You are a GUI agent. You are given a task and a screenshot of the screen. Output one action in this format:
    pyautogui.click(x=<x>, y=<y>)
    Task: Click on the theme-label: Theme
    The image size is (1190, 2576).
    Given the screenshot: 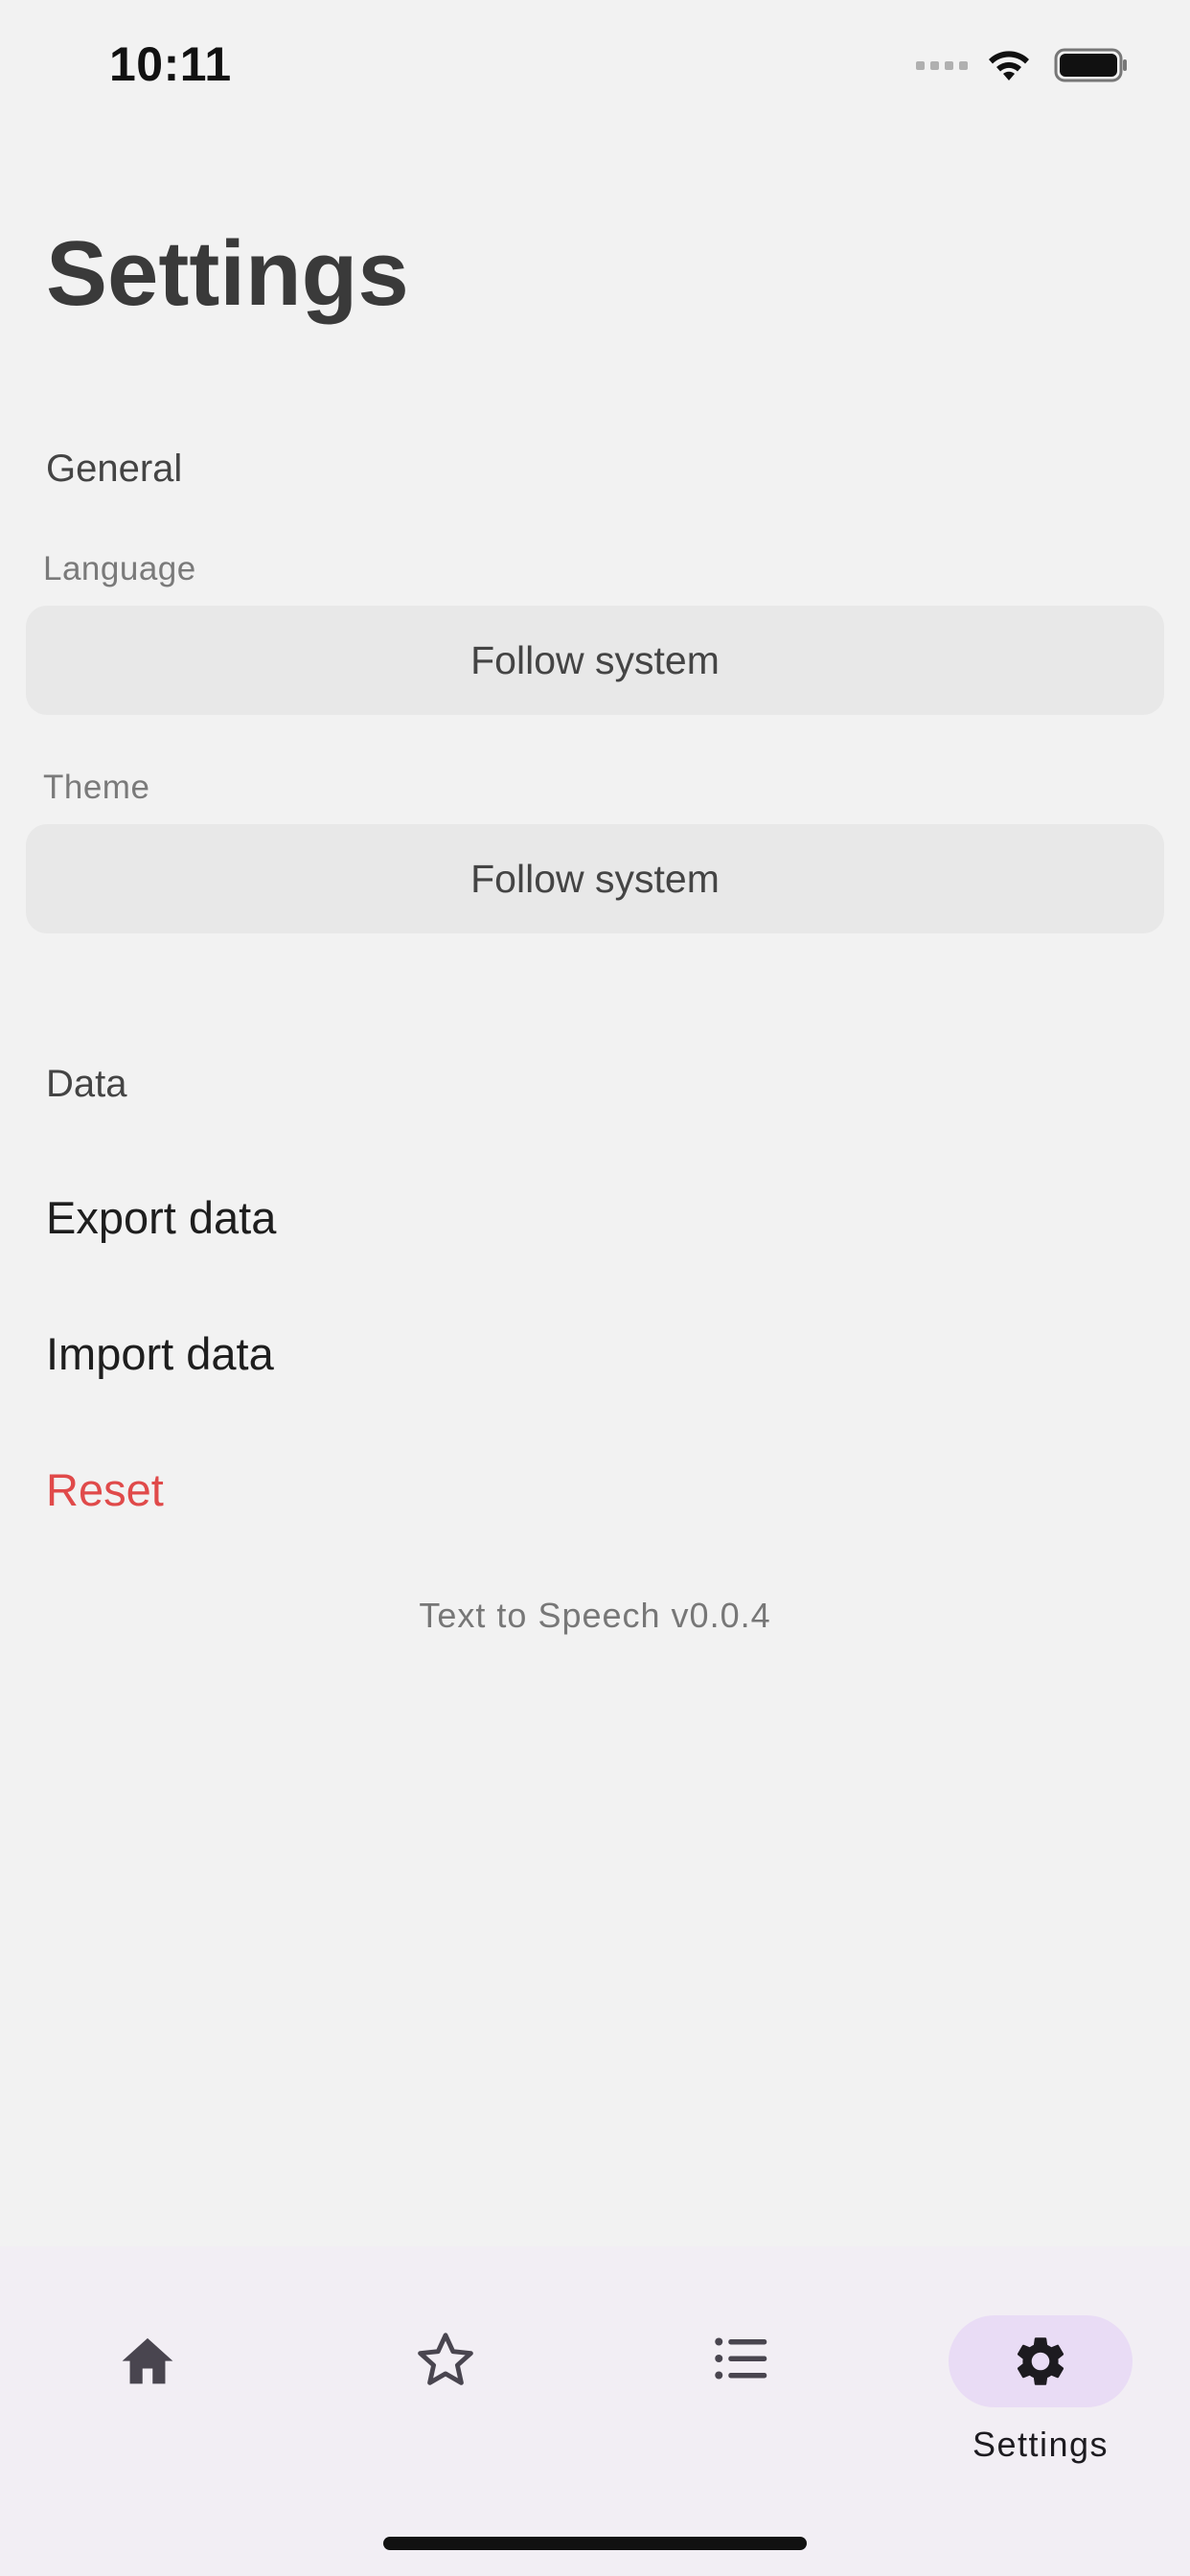 What is the action you would take?
    pyautogui.click(x=97, y=787)
    